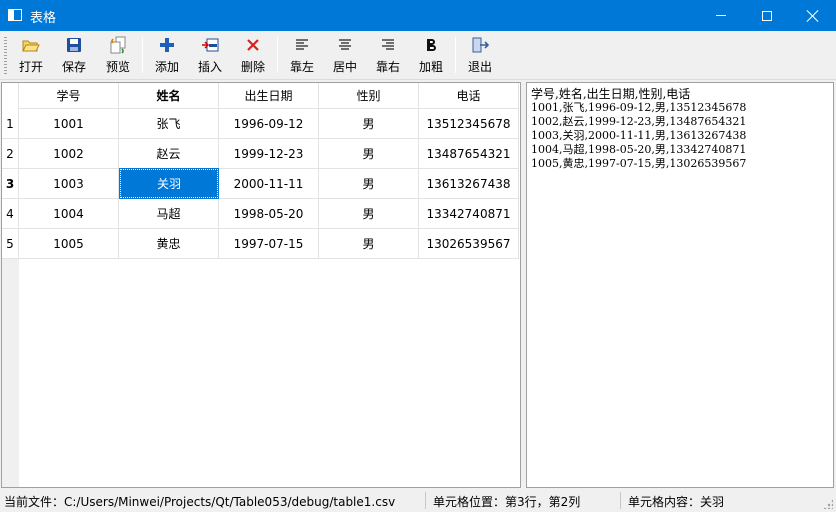 This screenshot has width=836, height=512. I want to click on table-cell: 1001, so click(69, 124).